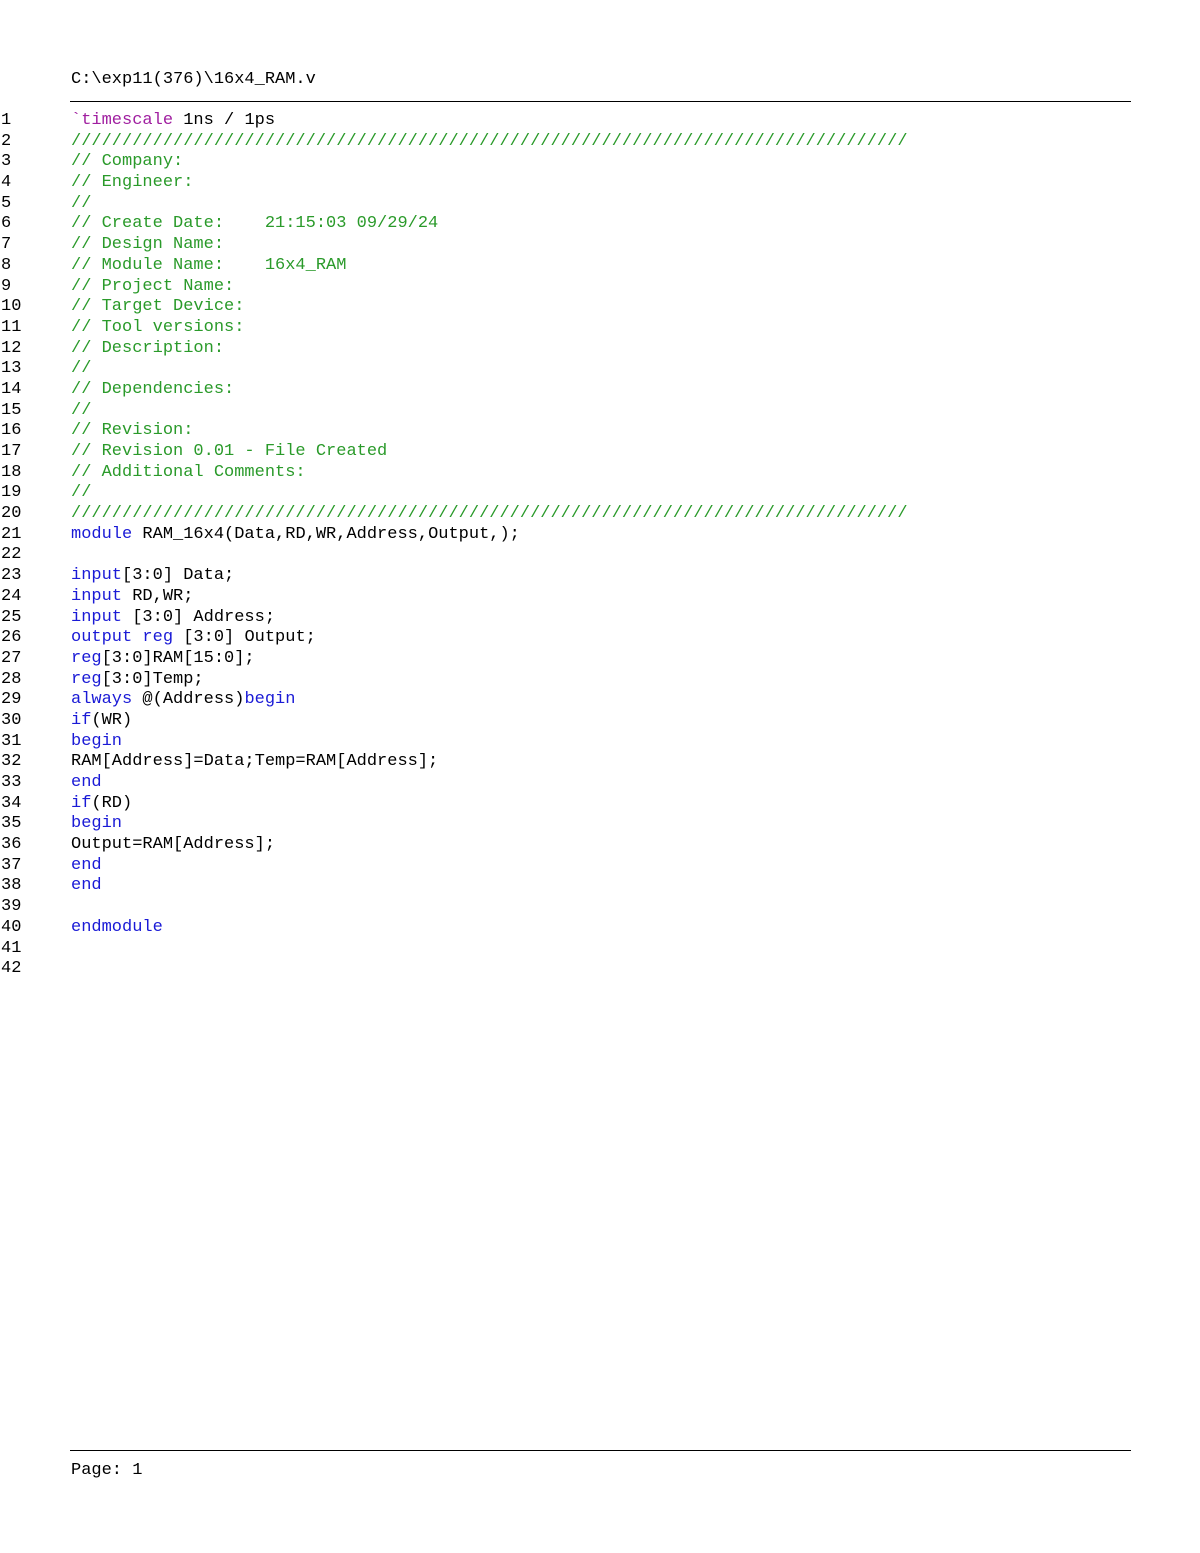 This screenshot has height=1553, width=1200. I want to click on line-number: 41, so click(11, 948).